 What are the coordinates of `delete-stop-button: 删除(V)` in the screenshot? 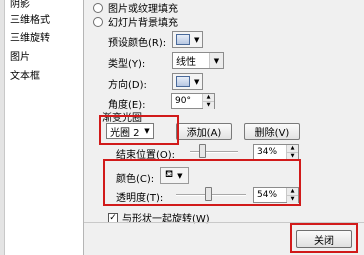 It's located at (272, 131).